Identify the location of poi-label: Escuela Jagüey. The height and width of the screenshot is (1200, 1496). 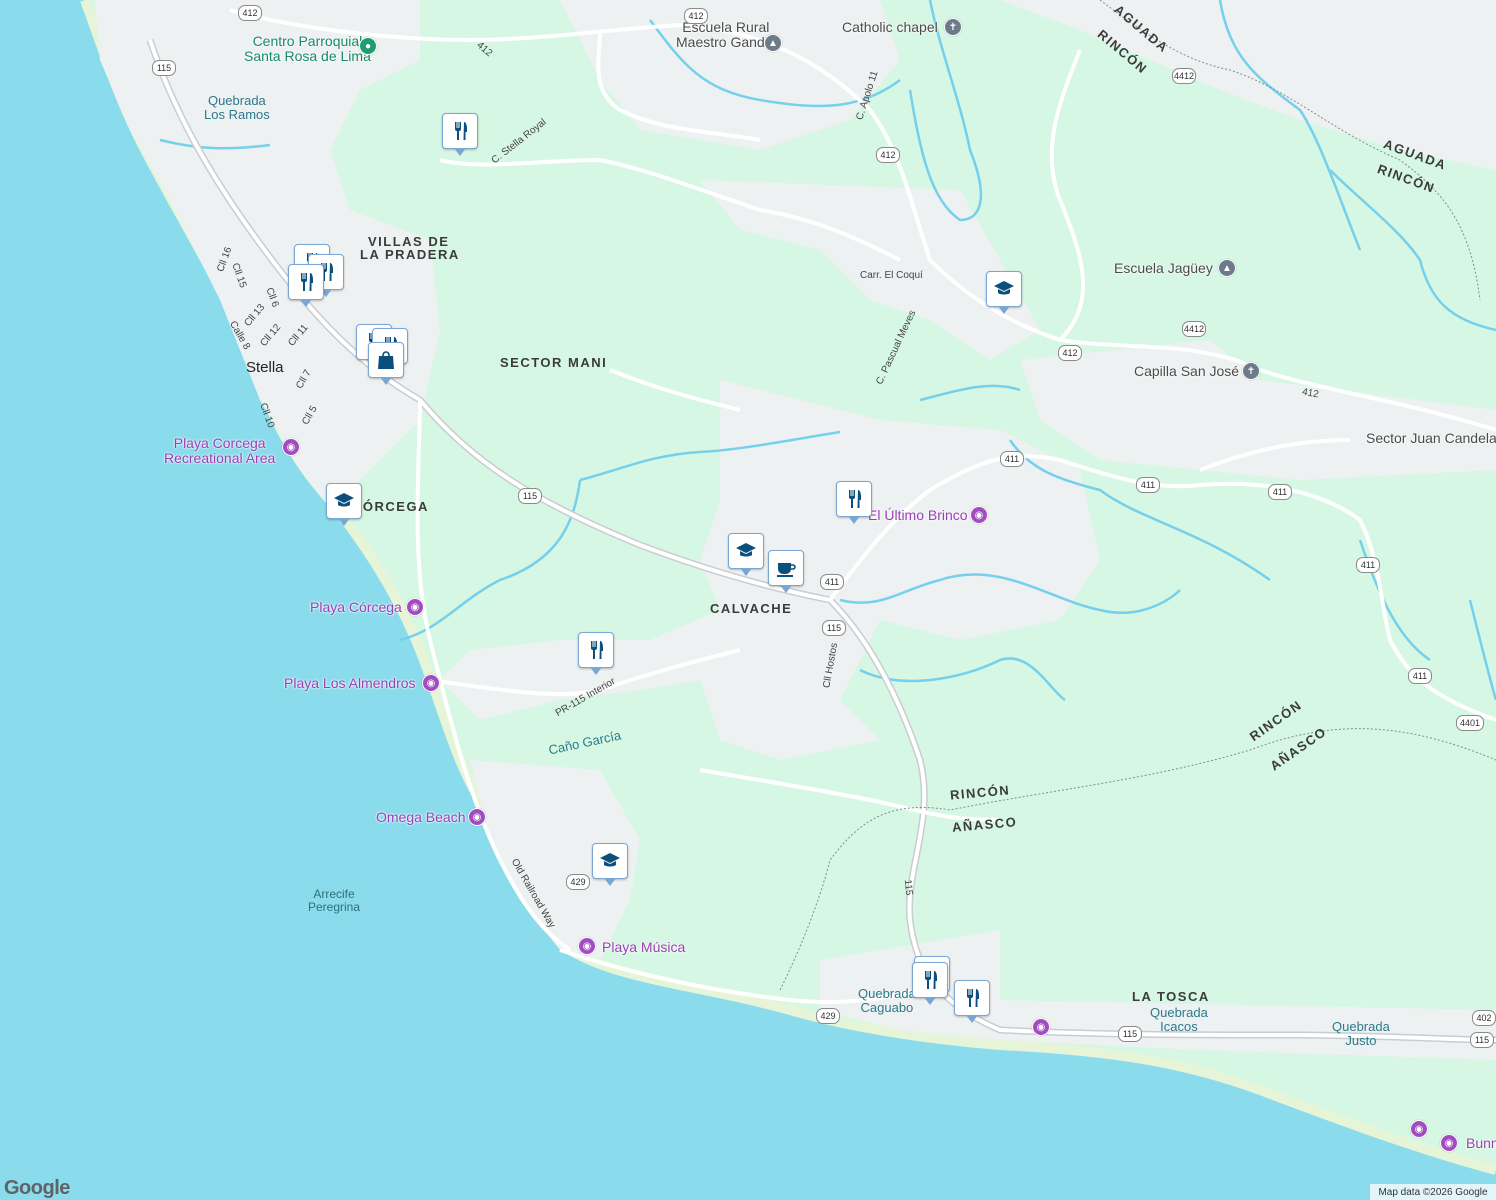
(1163, 268).